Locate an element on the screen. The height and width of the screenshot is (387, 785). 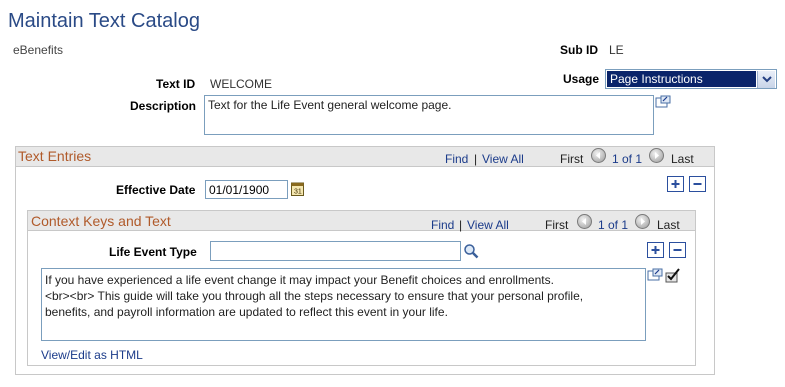
text-id-label: Text ID is located at coordinates (176, 84).